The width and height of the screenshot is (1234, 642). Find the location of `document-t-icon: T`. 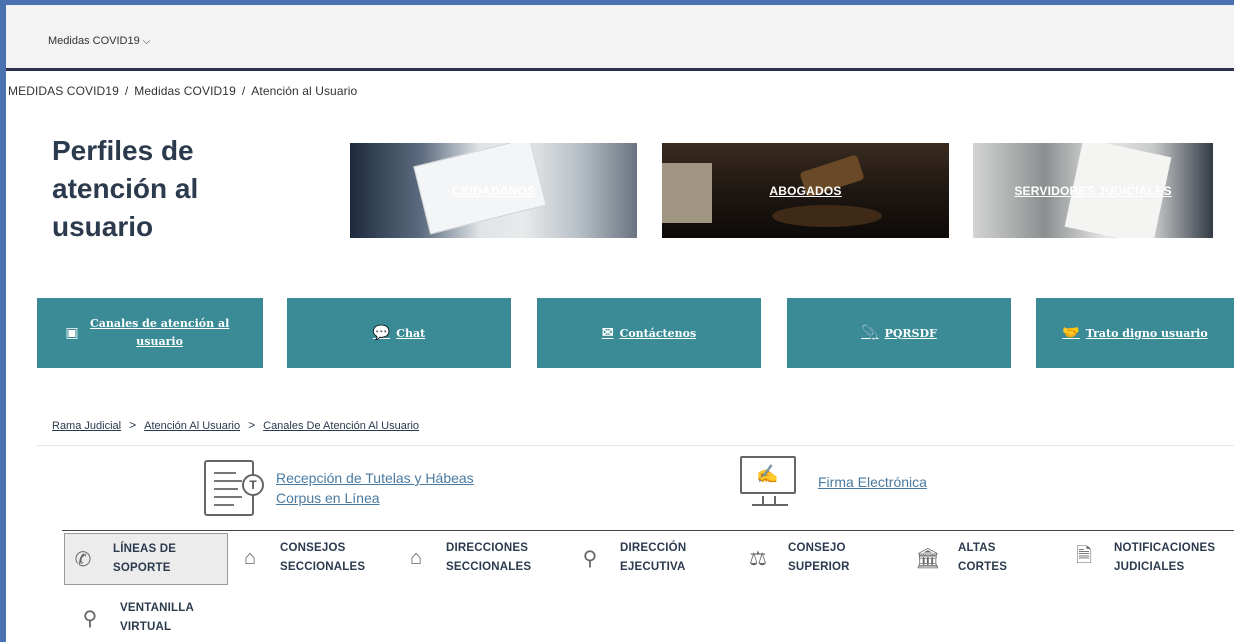

document-t-icon: T is located at coordinates (234, 488).